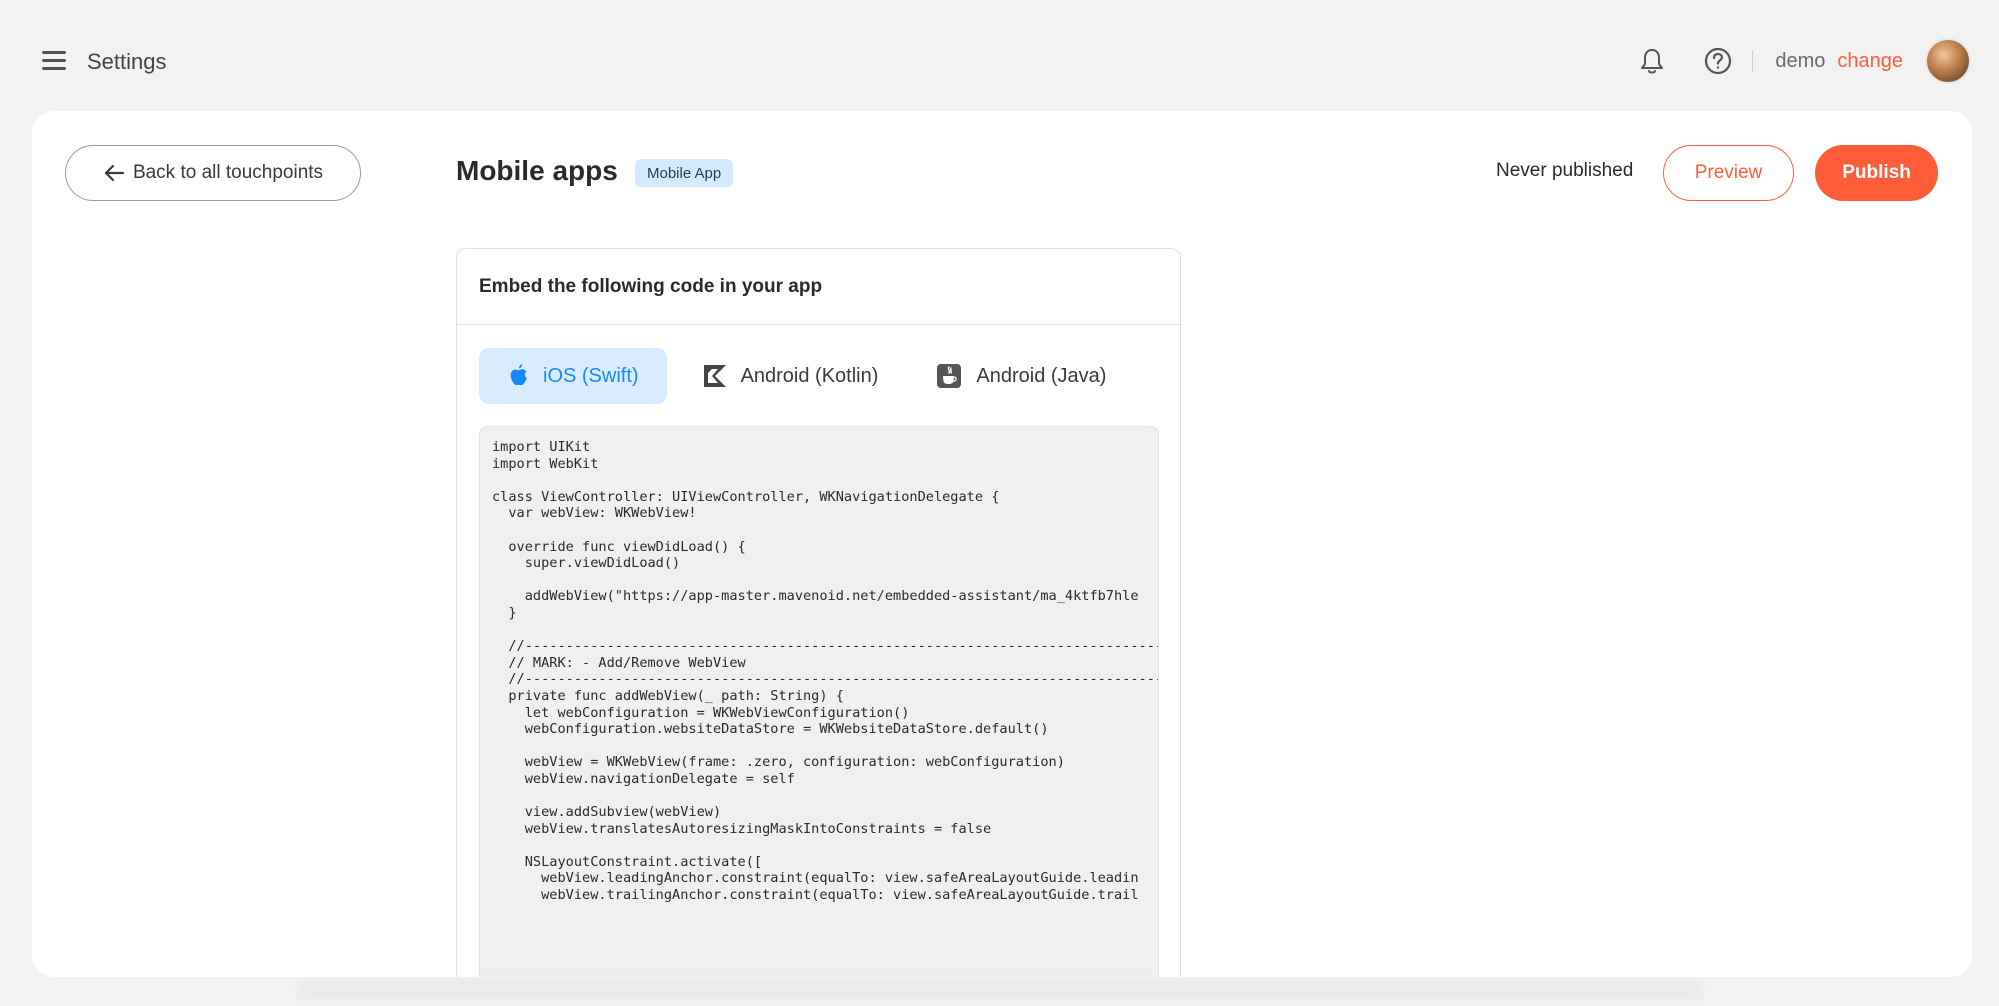 The width and height of the screenshot is (1999, 1006). I want to click on publish-button: Publish, so click(1876, 173).